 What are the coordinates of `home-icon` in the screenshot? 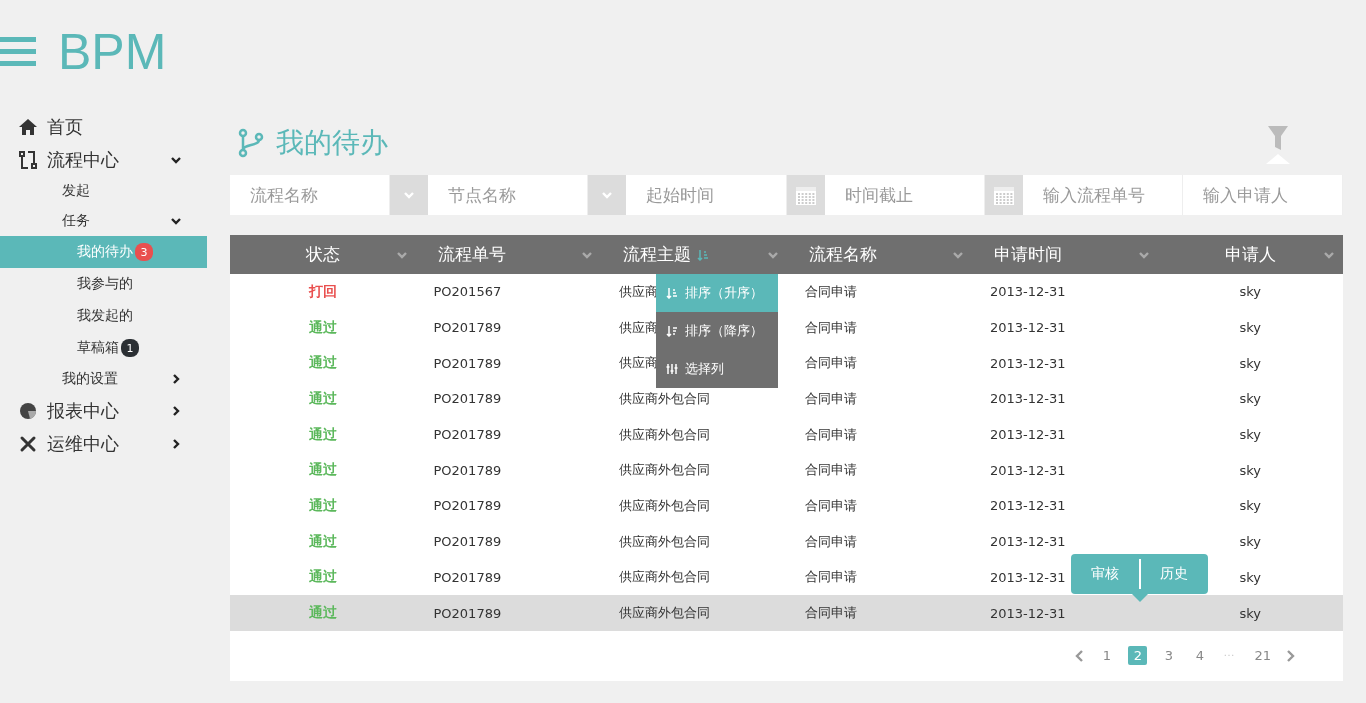 It's located at (28, 126).